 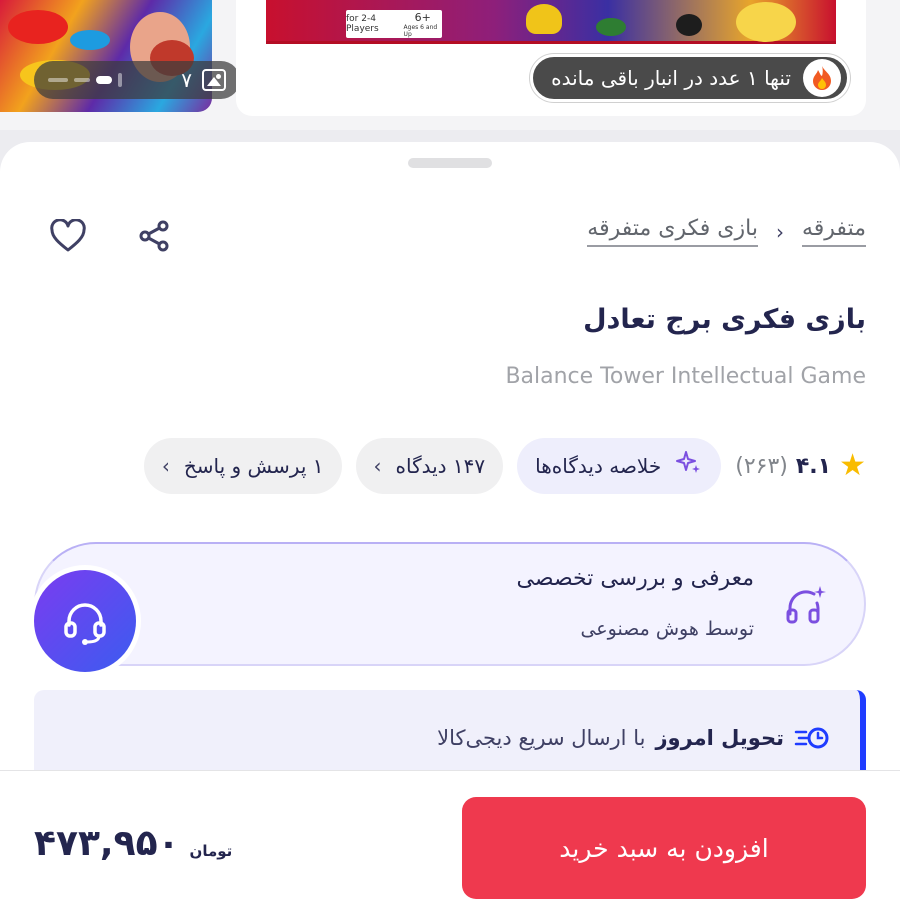 I want to click on ai-review-subtitle: توسط هوش مصنوعی, so click(x=667, y=629).